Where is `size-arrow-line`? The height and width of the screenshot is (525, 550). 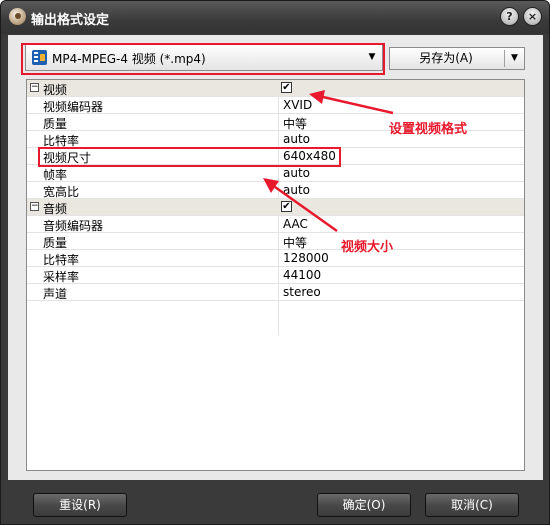 size-arrow-line is located at coordinates (306, 209).